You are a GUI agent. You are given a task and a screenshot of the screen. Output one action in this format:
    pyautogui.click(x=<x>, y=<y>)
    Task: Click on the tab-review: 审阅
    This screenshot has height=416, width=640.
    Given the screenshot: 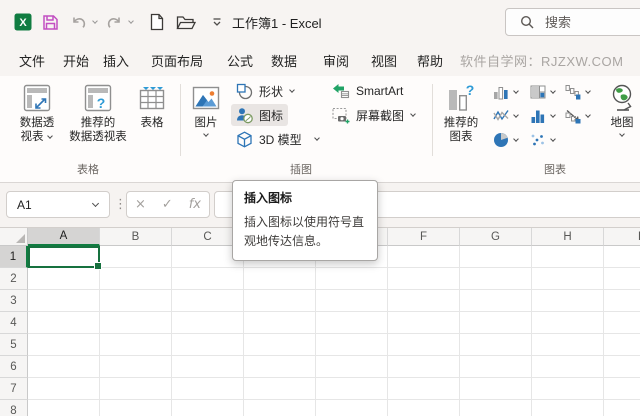 What is the action you would take?
    pyautogui.click(x=336, y=60)
    